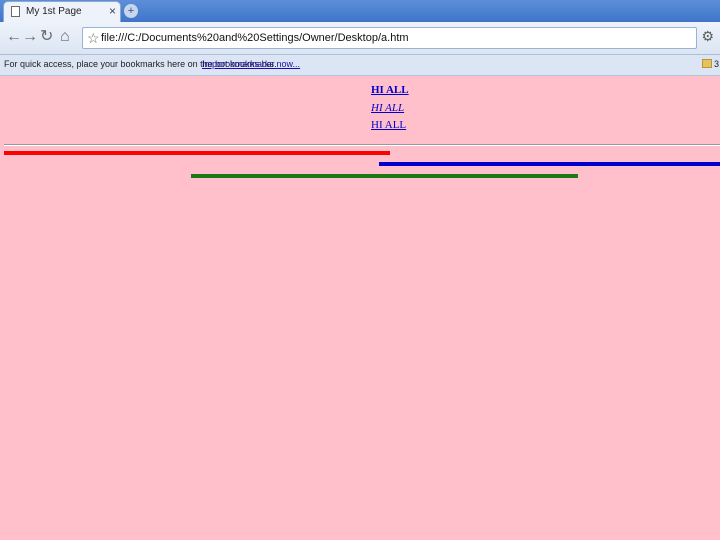 This screenshot has height=540, width=720. I want to click on star-icon: ☆, so click(93, 38).